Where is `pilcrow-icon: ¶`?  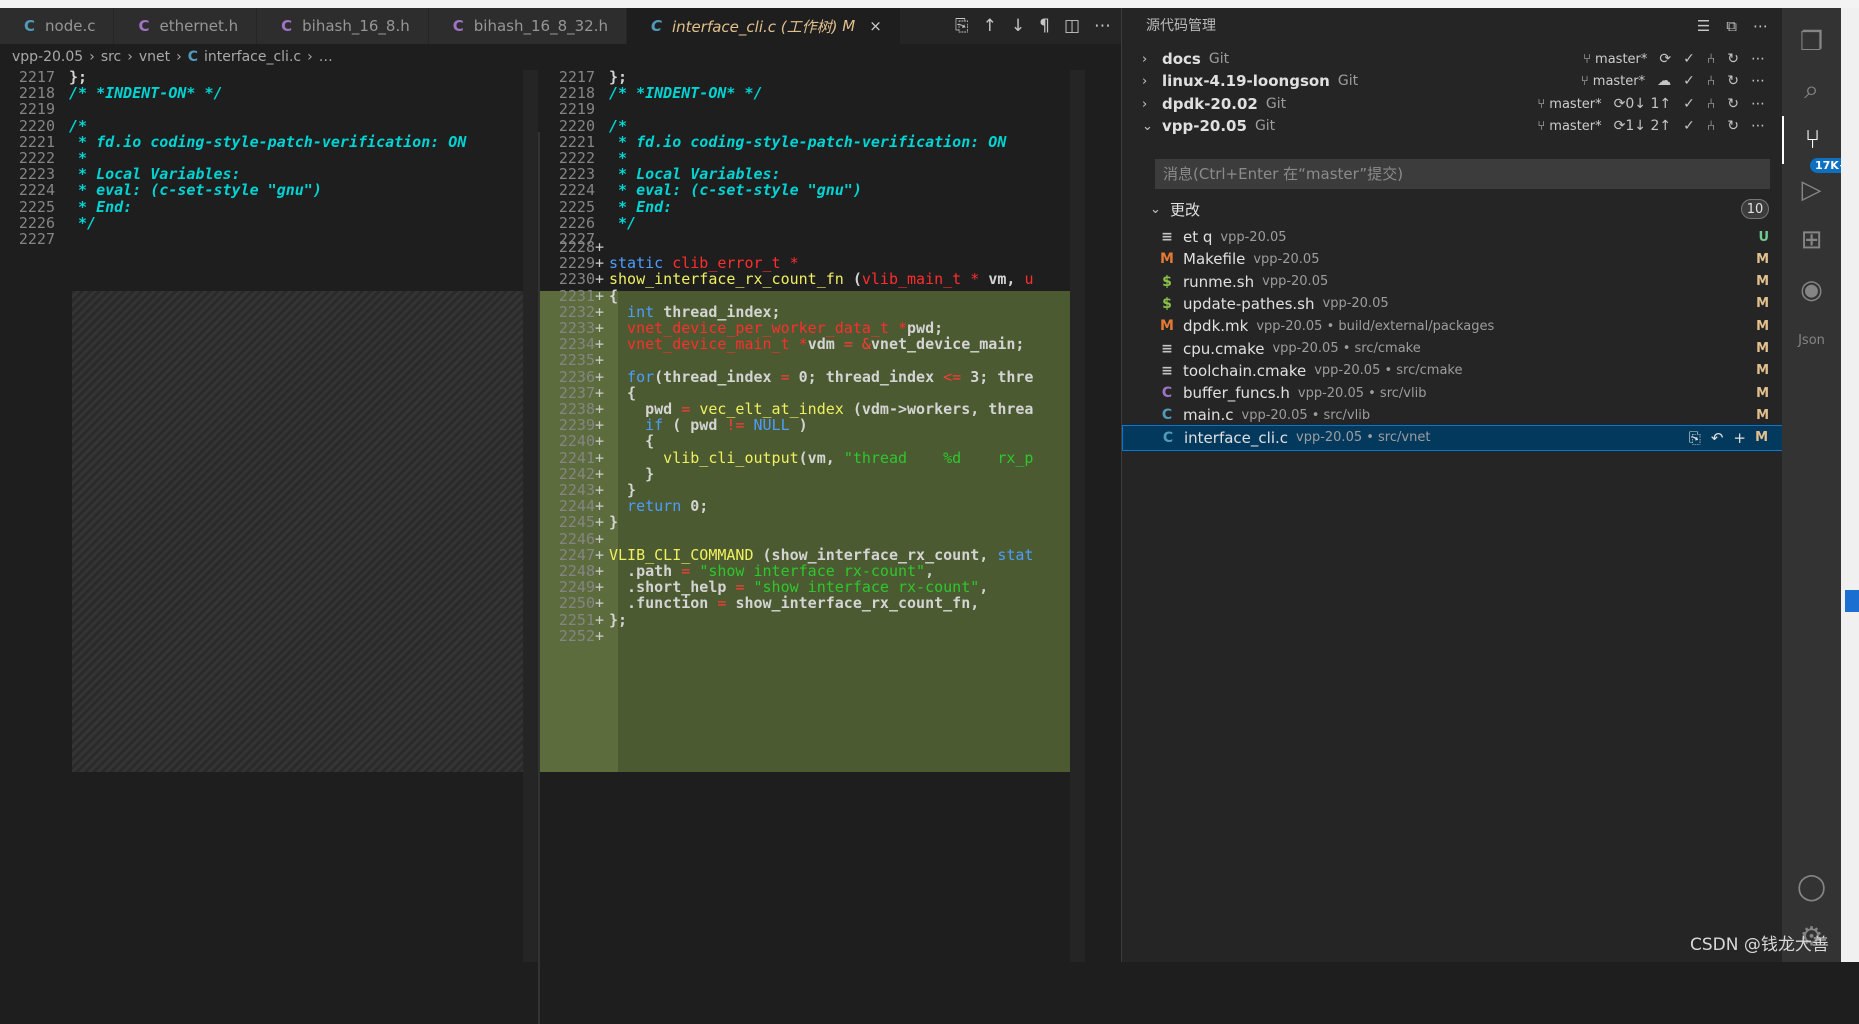
pilcrow-icon: ¶ is located at coordinates (1044, 26).